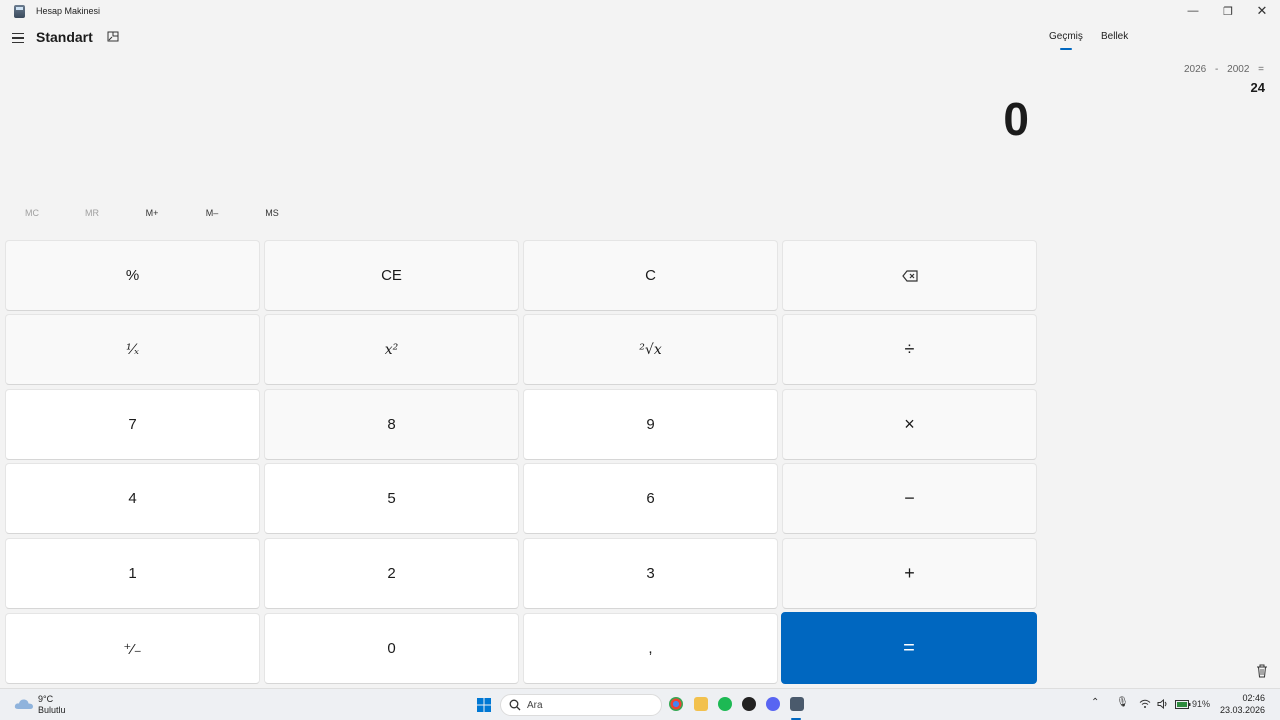 This screenshot has height=720, width=1280. What do you see at coordinates (1262, 11) in the screenshot?
I see `close-button: ✕` at bounding box center [1262, 11].